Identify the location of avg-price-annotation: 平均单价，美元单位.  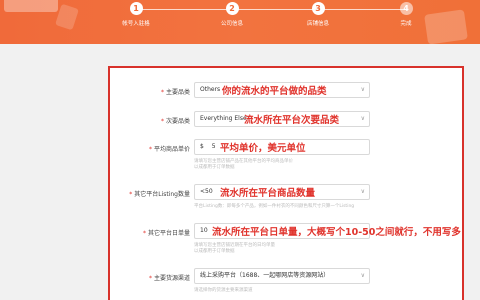
(263, 148).